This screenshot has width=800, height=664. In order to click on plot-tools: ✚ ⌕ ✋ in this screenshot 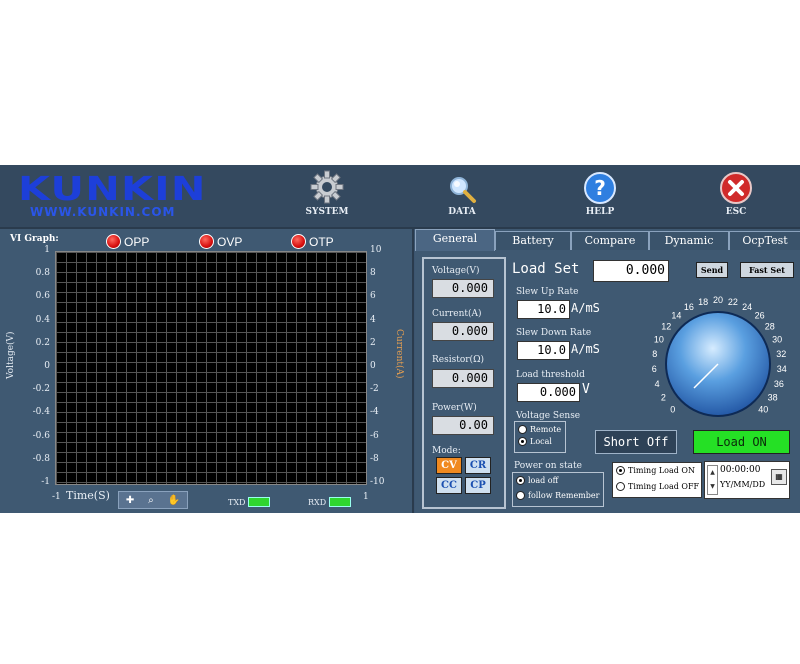, I will do `click(153, 500)`.